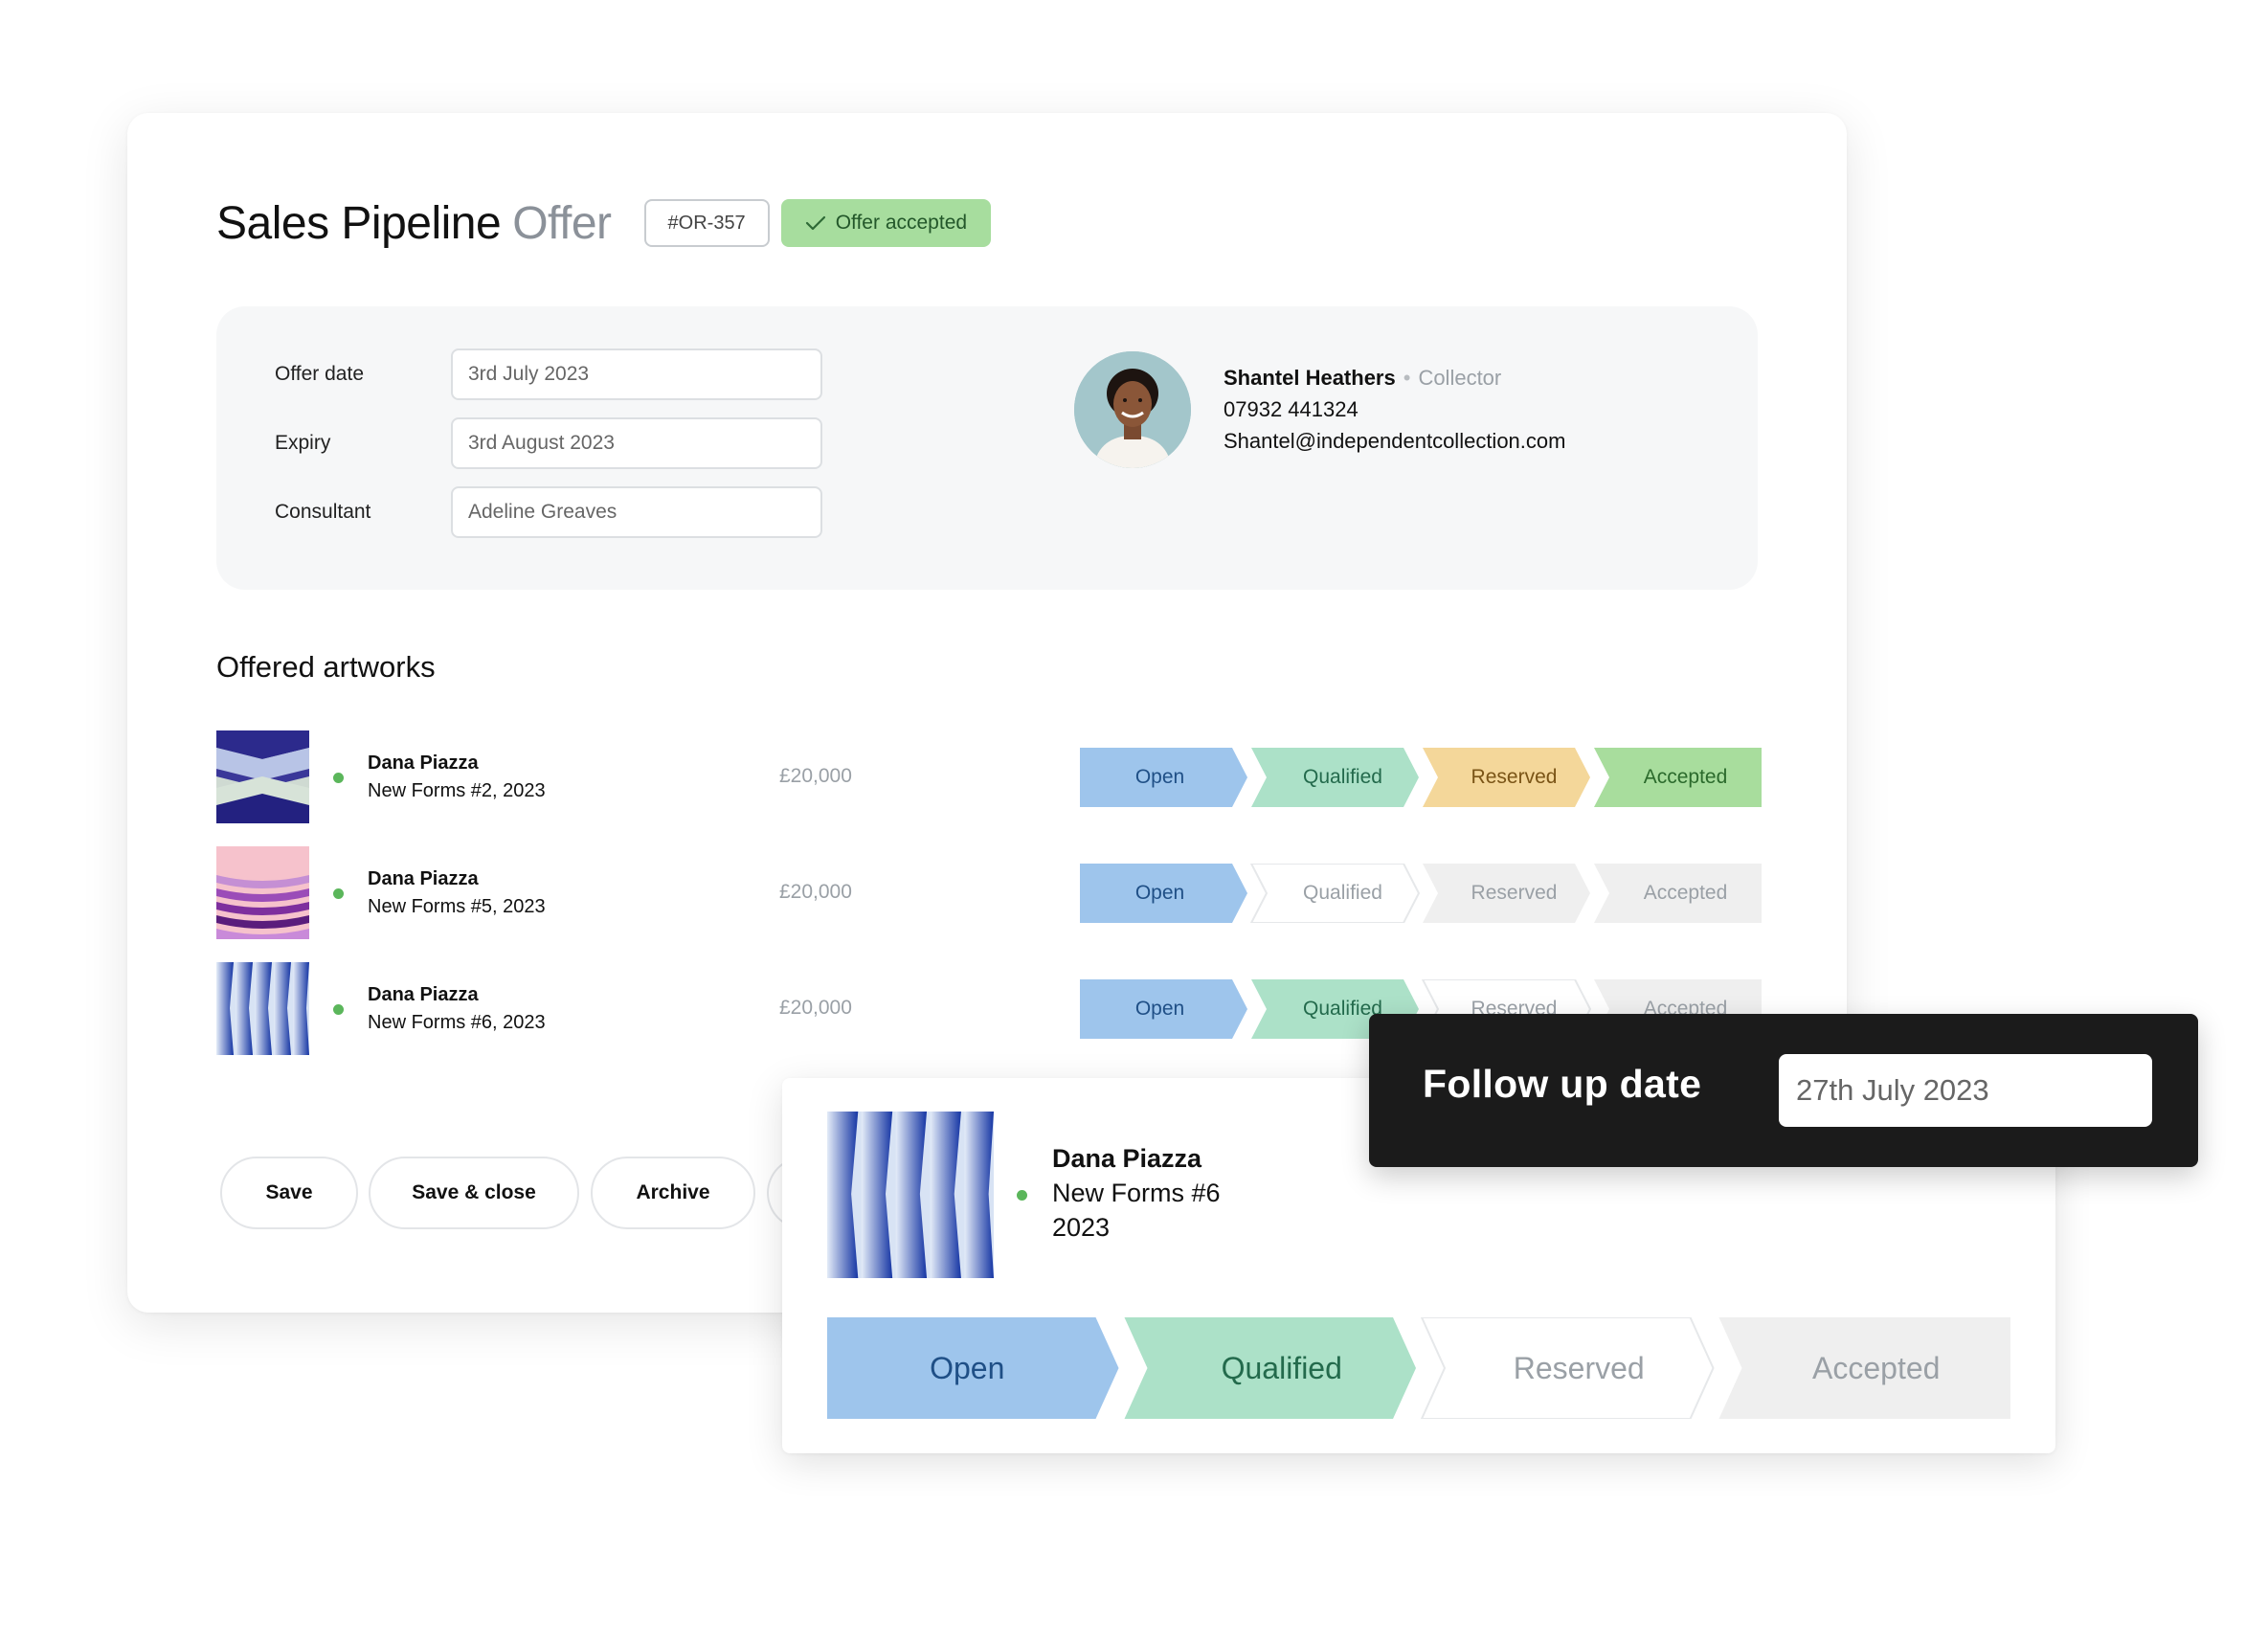  I want to click on consultant-field: Adeline Greaves, so click(636, 512).